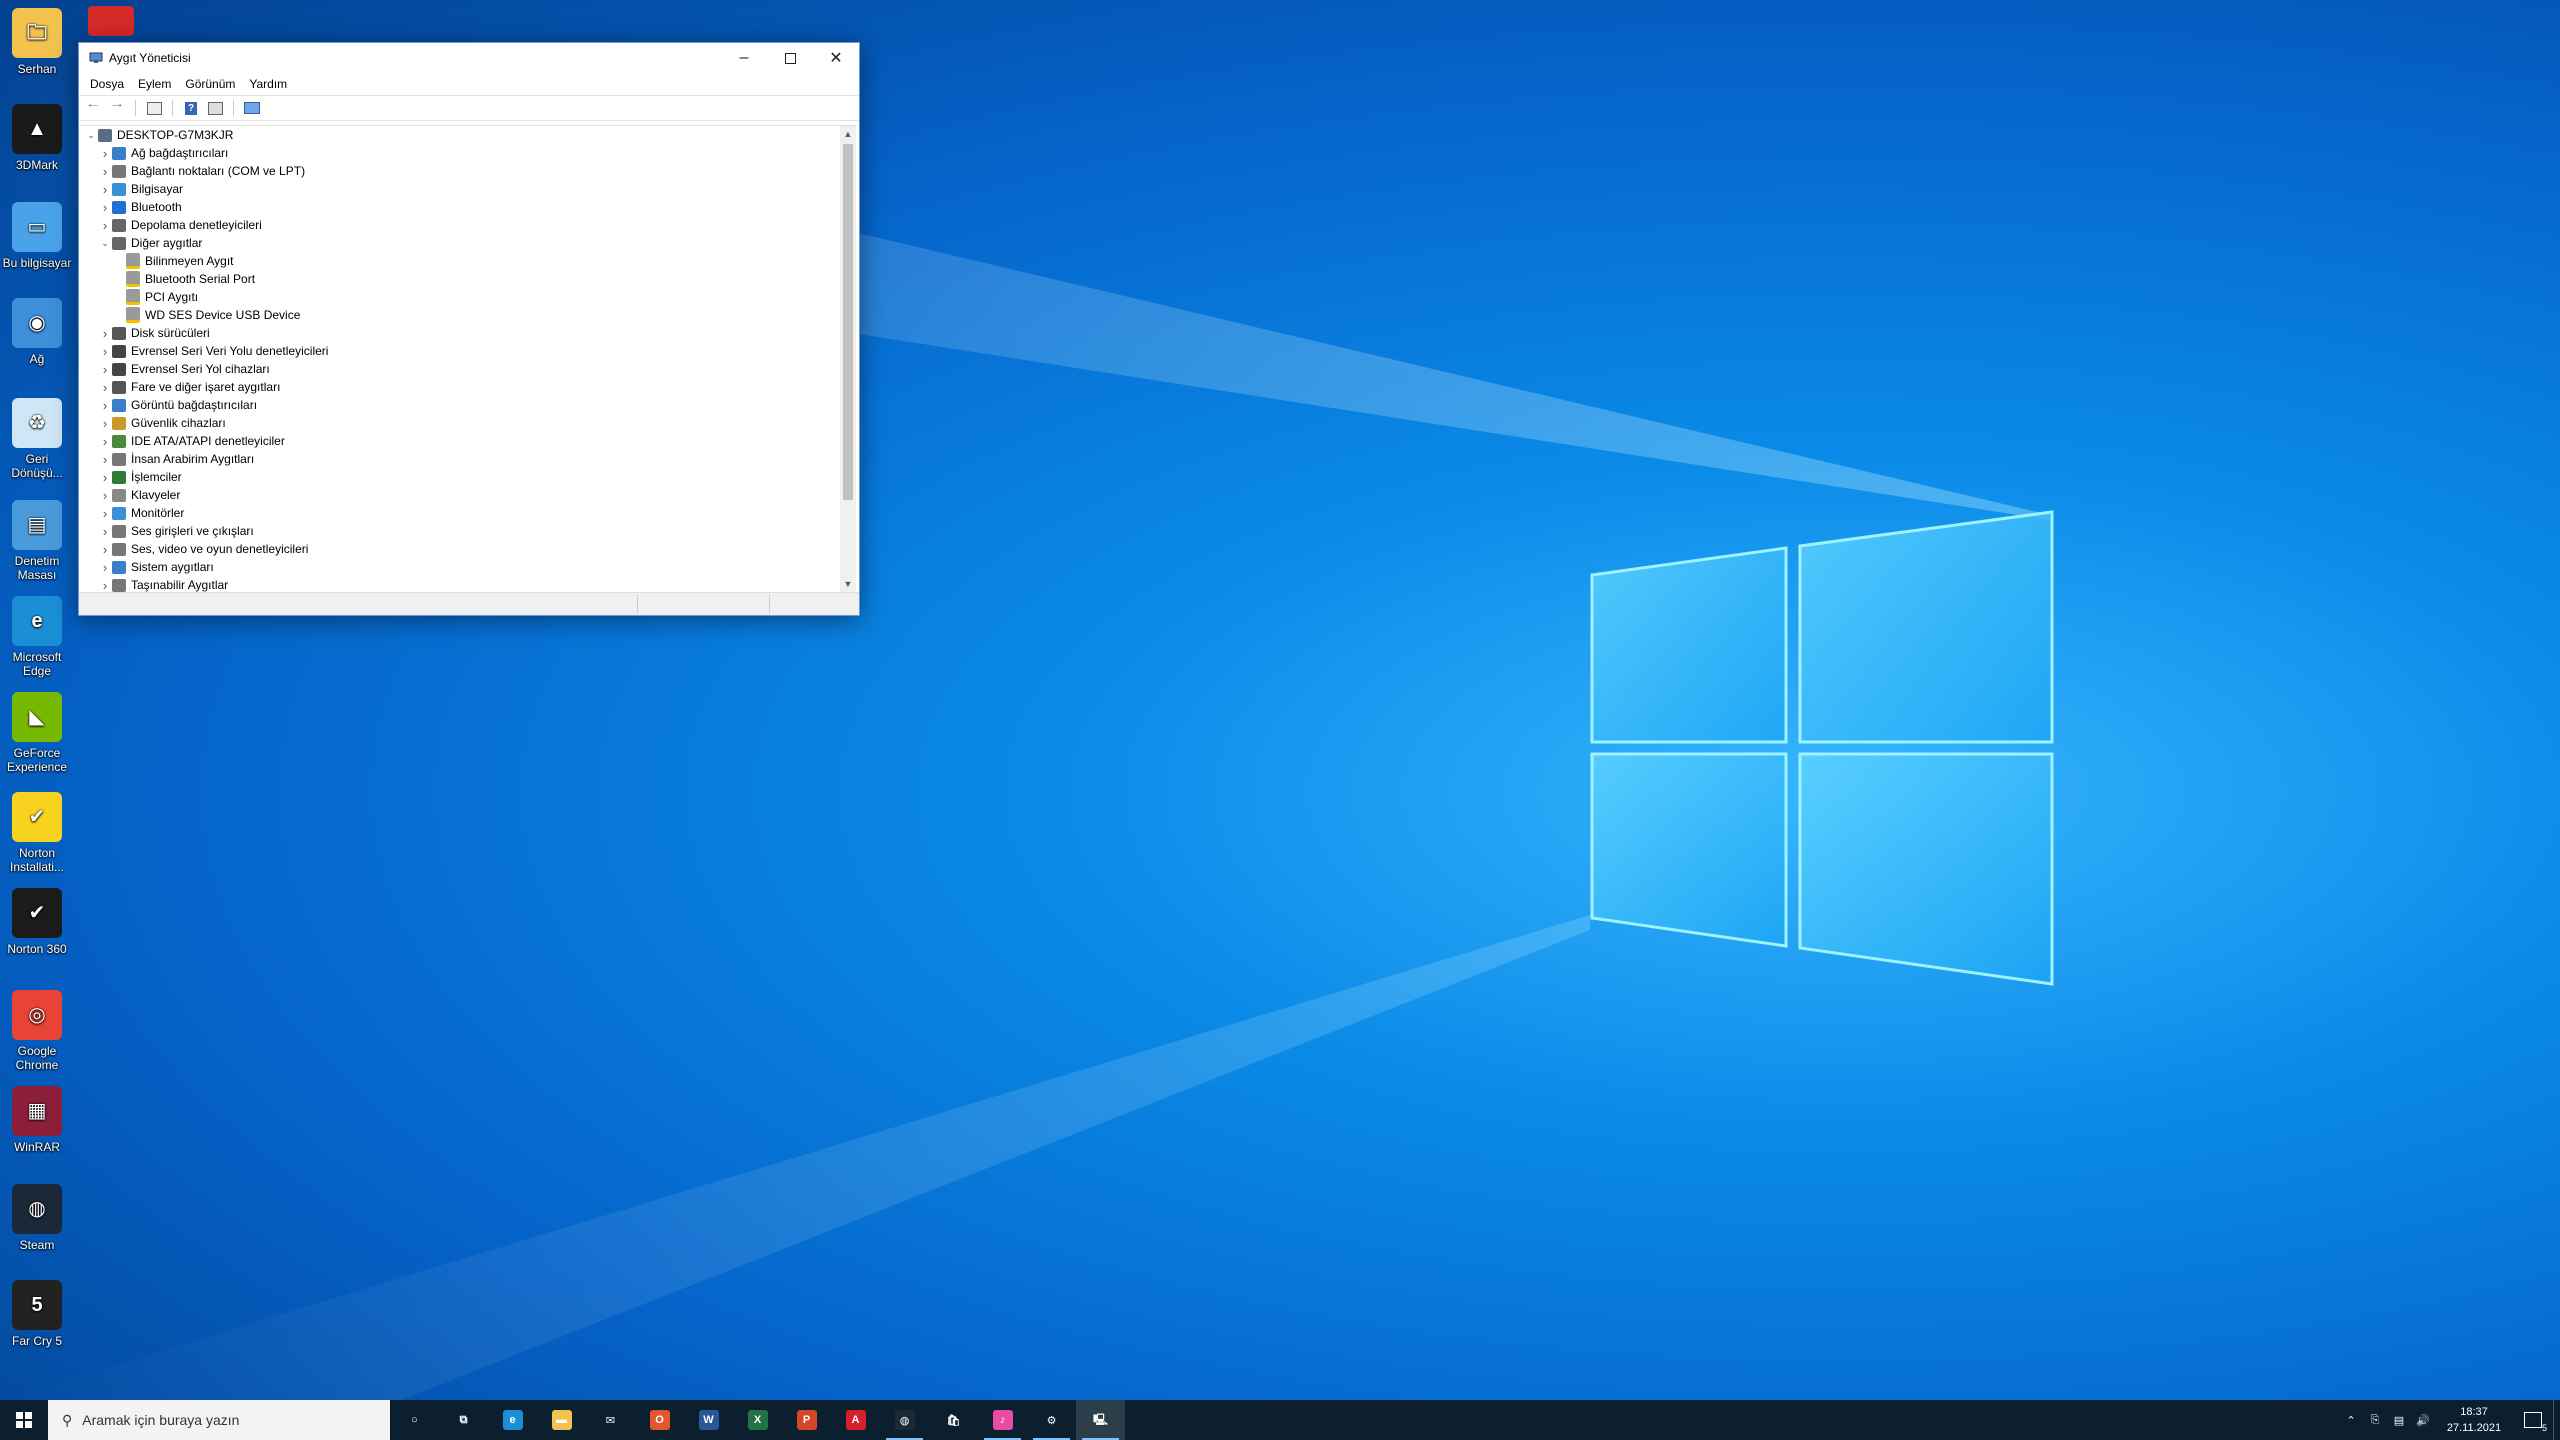 The image size is (2560, 1440). I want to click on desktop-icon-denetim-masası: ▤ Denetim Masası, so click(37, 541).